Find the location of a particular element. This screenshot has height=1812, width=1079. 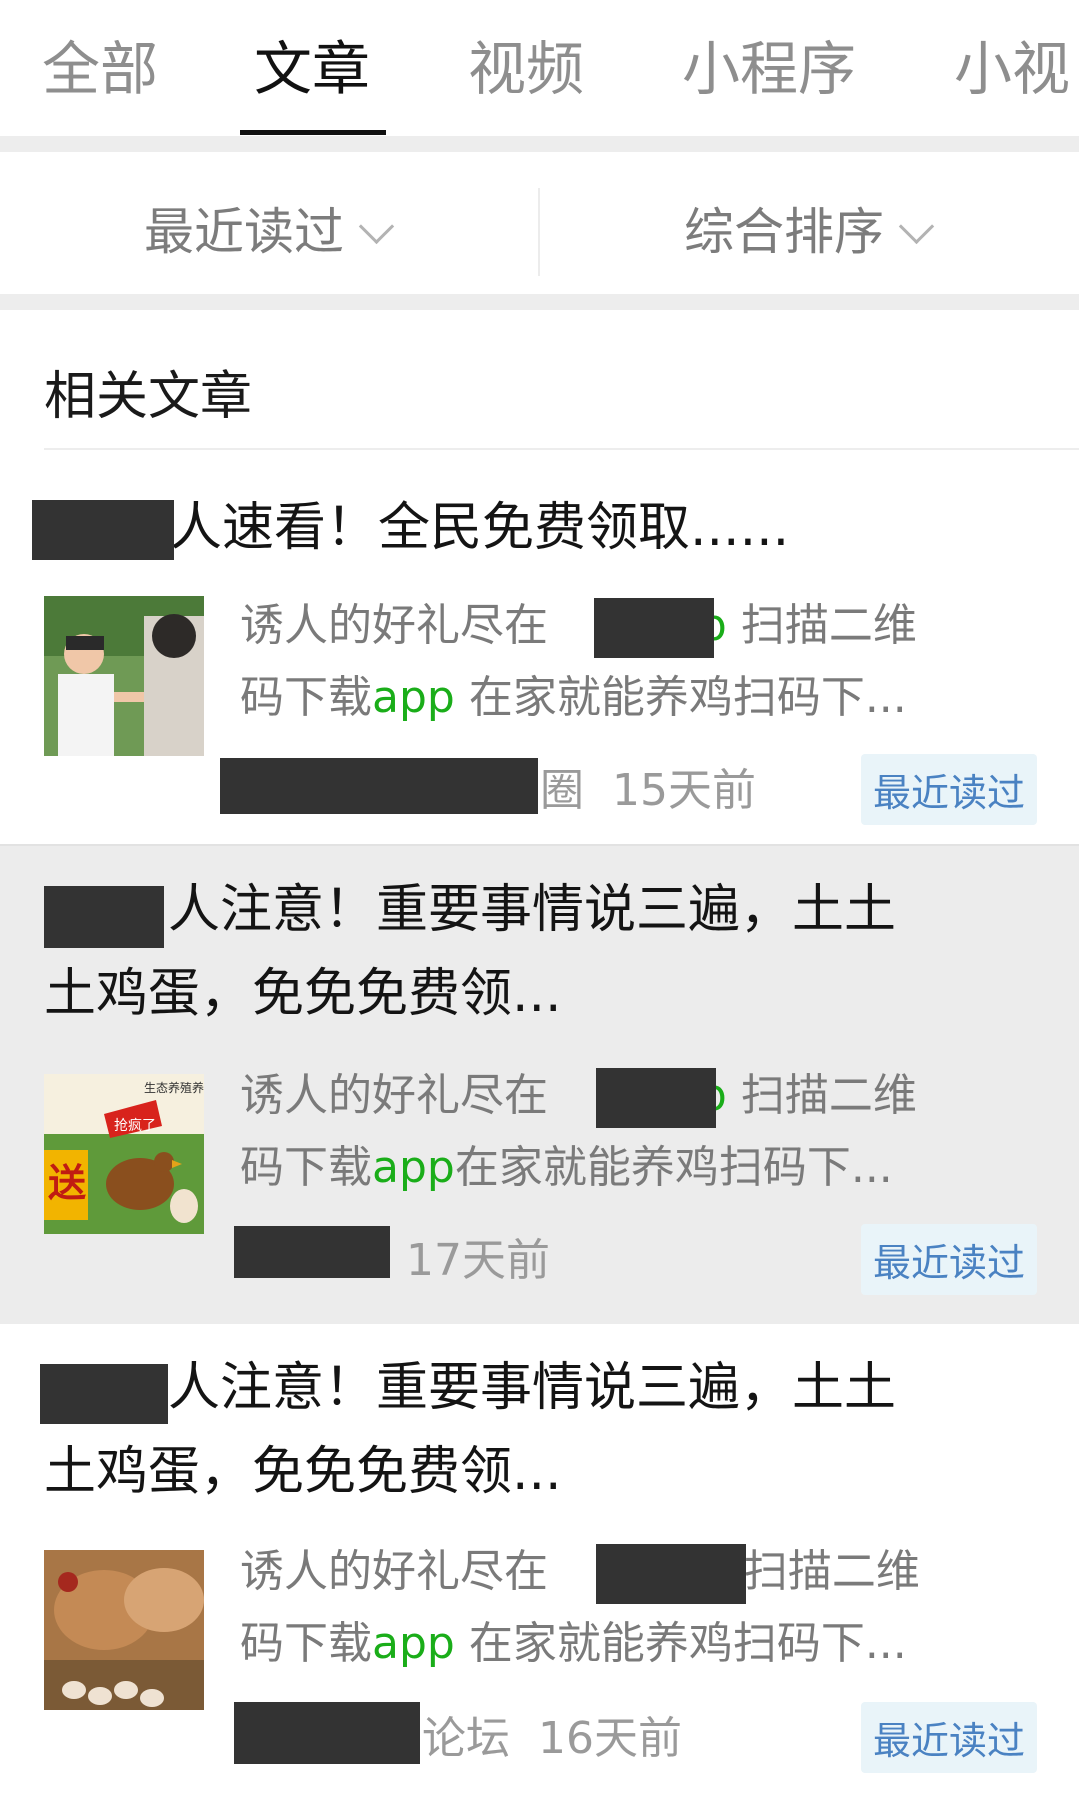

thumb-text: 抢疯了 is located at coordinates (135, 1125).